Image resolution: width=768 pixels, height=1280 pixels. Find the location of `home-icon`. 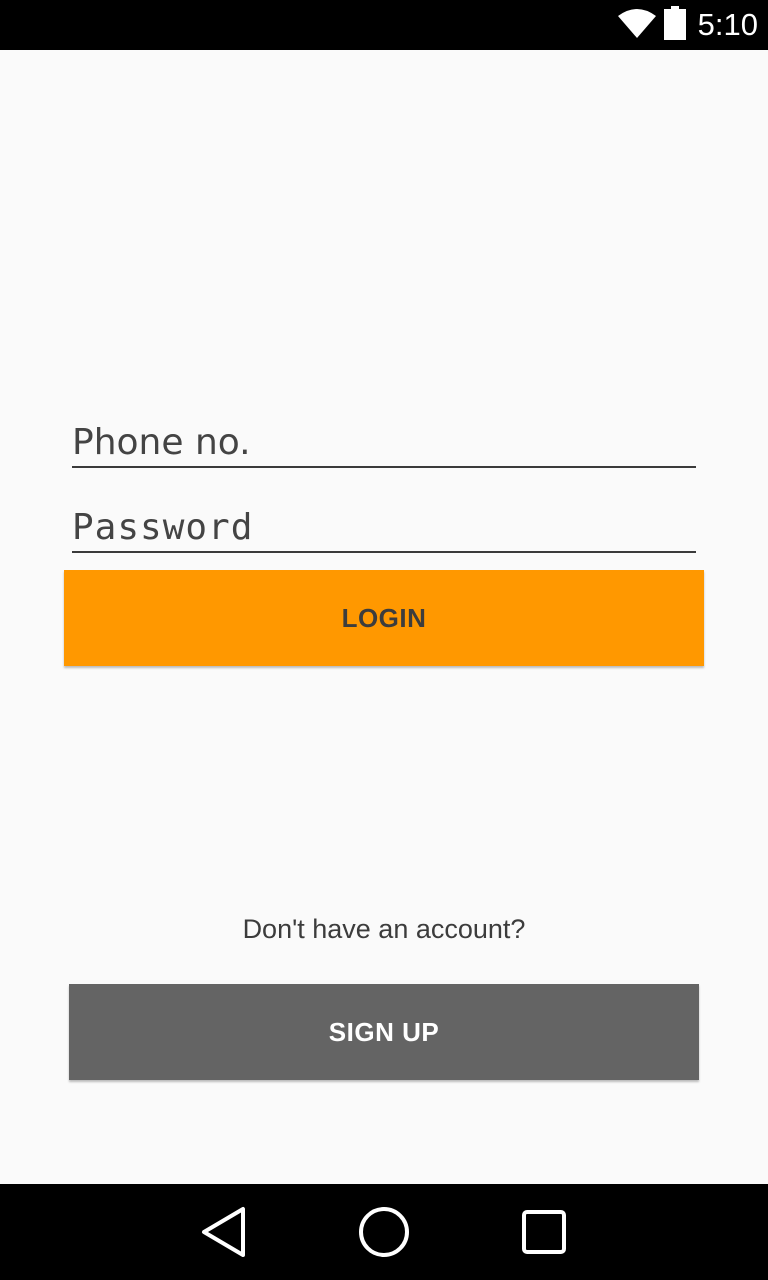

home-icon is located at coordinates (384, 1232).